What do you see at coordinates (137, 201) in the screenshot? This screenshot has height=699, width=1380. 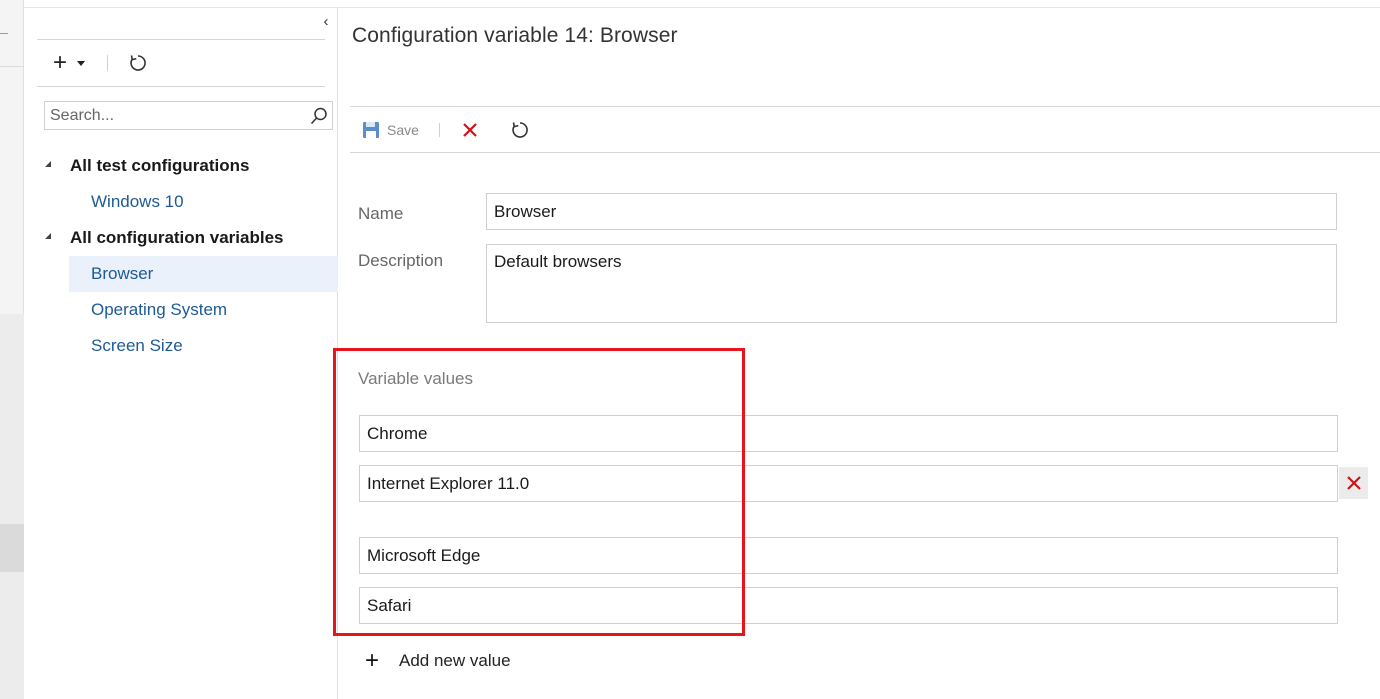 I see `tree-item-label: Windows 10` at bounding box center [137, 201].